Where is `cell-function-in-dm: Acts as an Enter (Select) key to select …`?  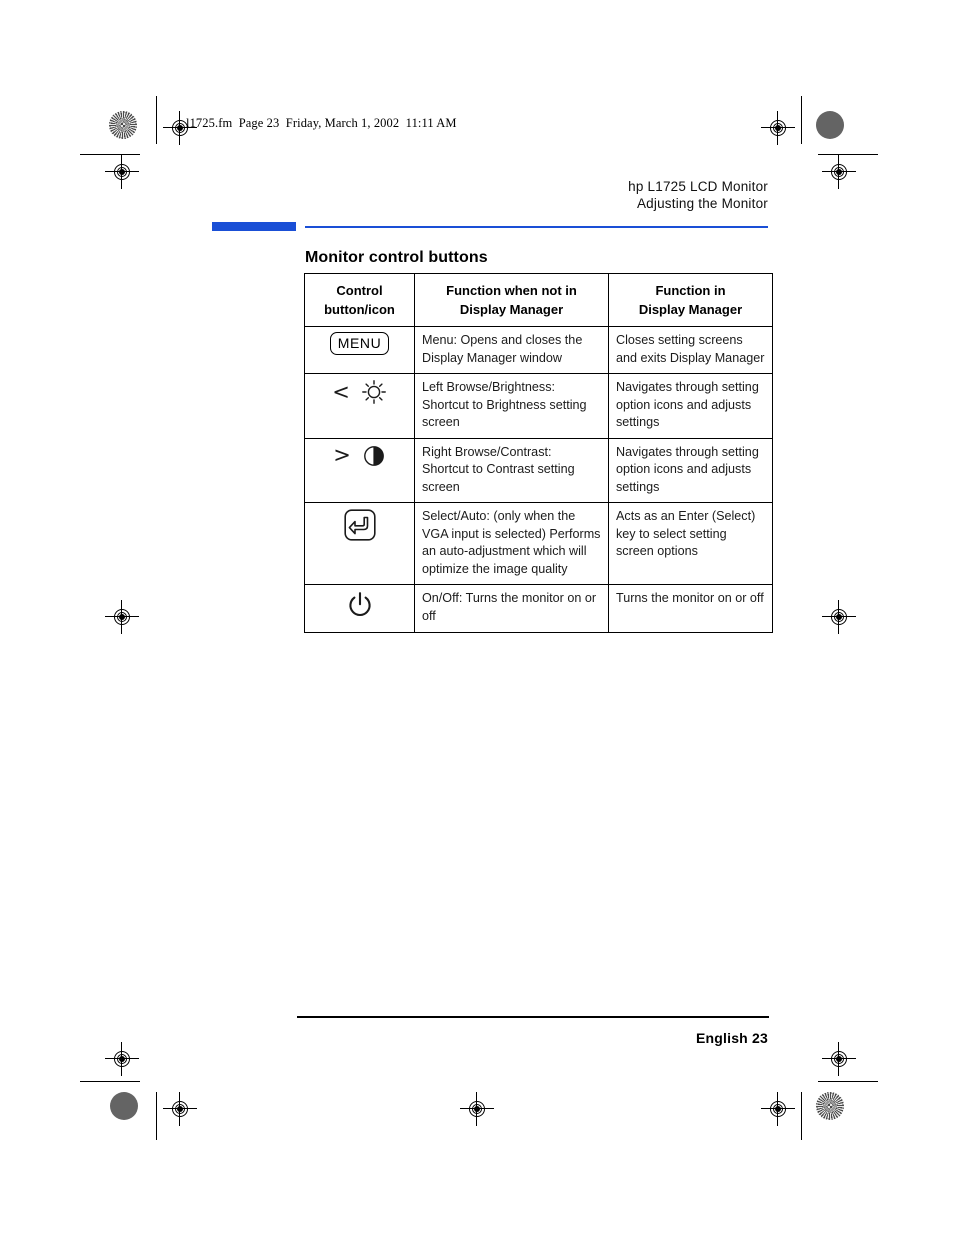 cell-function-in-dm: Acts as an Enter (Select) key to select … is located at coordinates (690, 543).